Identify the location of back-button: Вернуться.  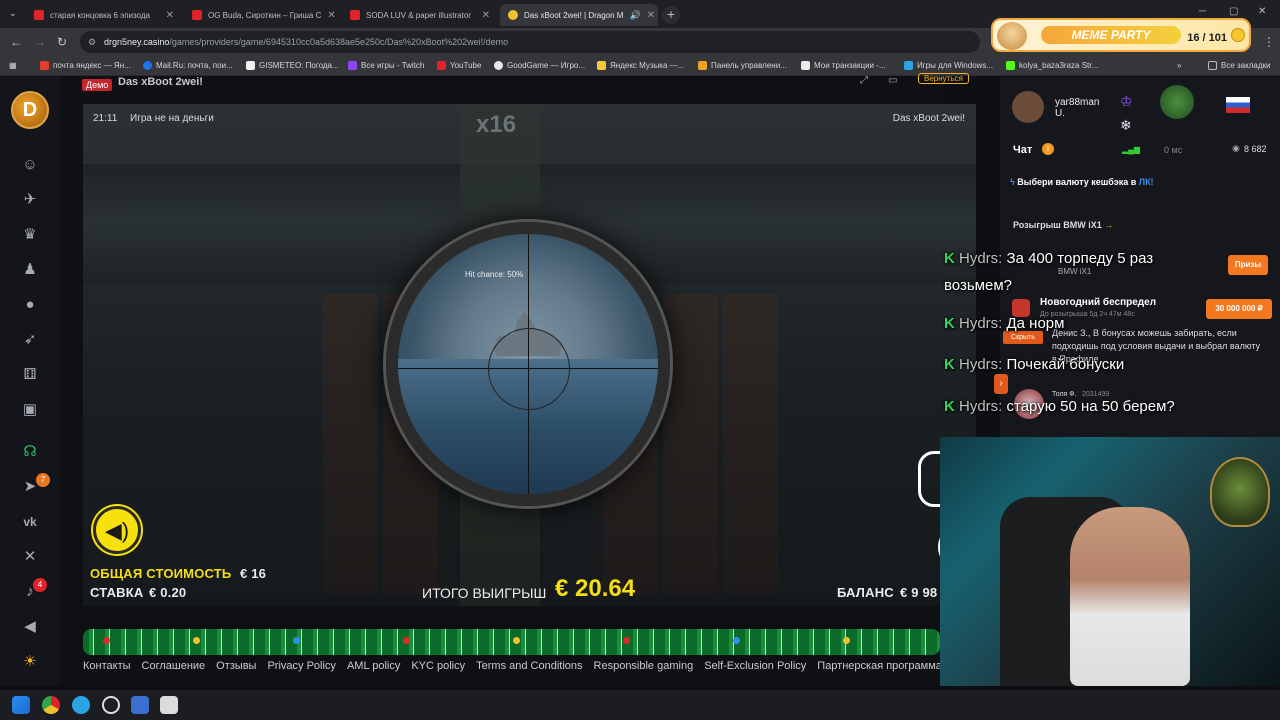
(943, 78).